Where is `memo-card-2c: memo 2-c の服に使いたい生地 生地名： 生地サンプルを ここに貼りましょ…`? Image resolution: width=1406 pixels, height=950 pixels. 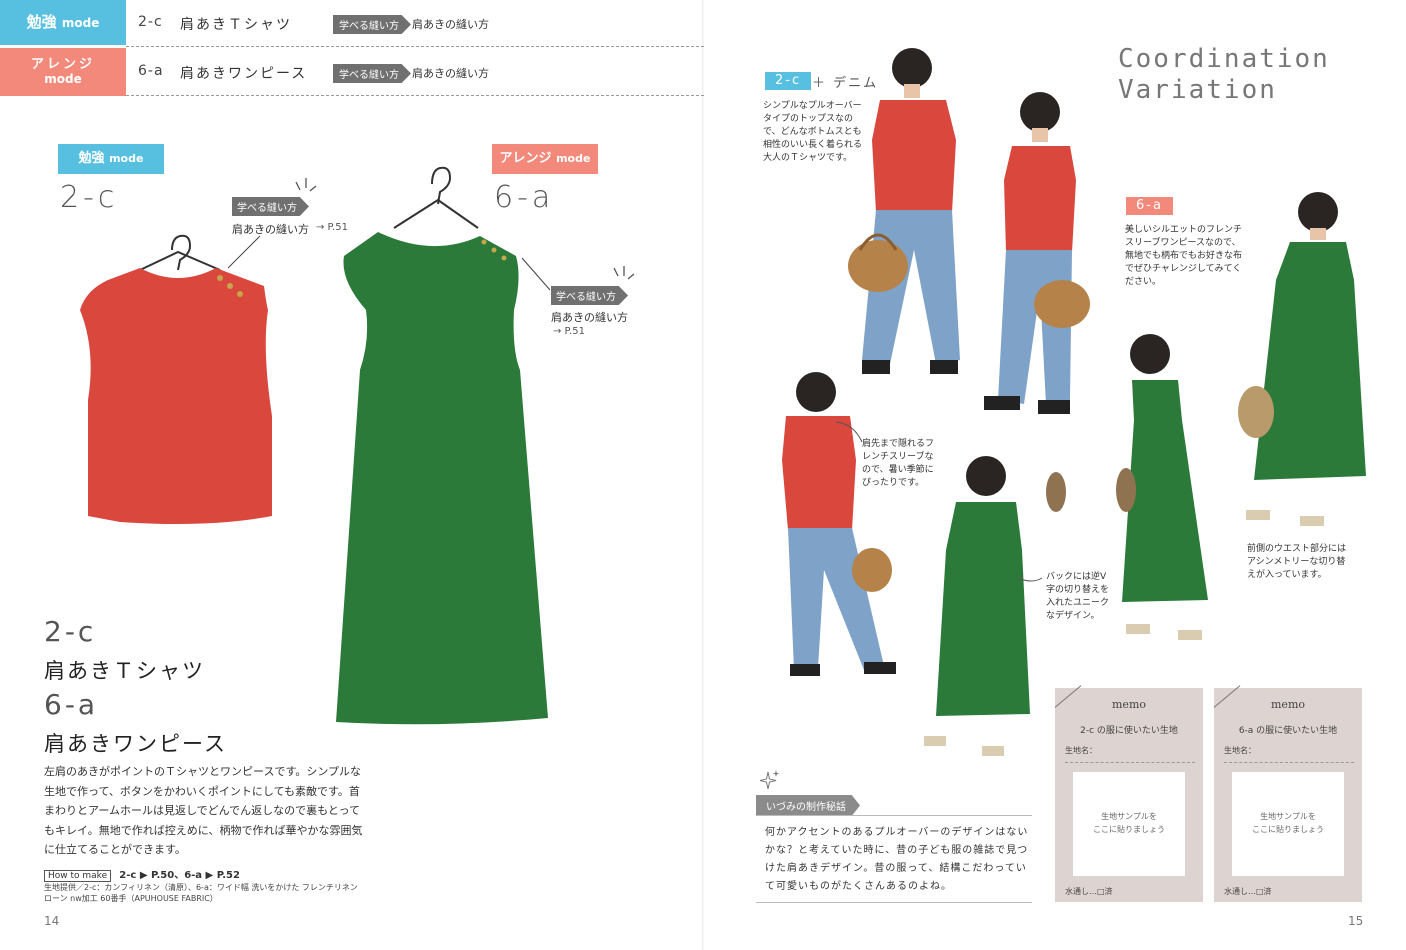 memo-card-2c: memo 2-c の服に使いたい生地 生地名： 生地サンプルを ここに貼りましょ… is located at coordinates (1128, 793).